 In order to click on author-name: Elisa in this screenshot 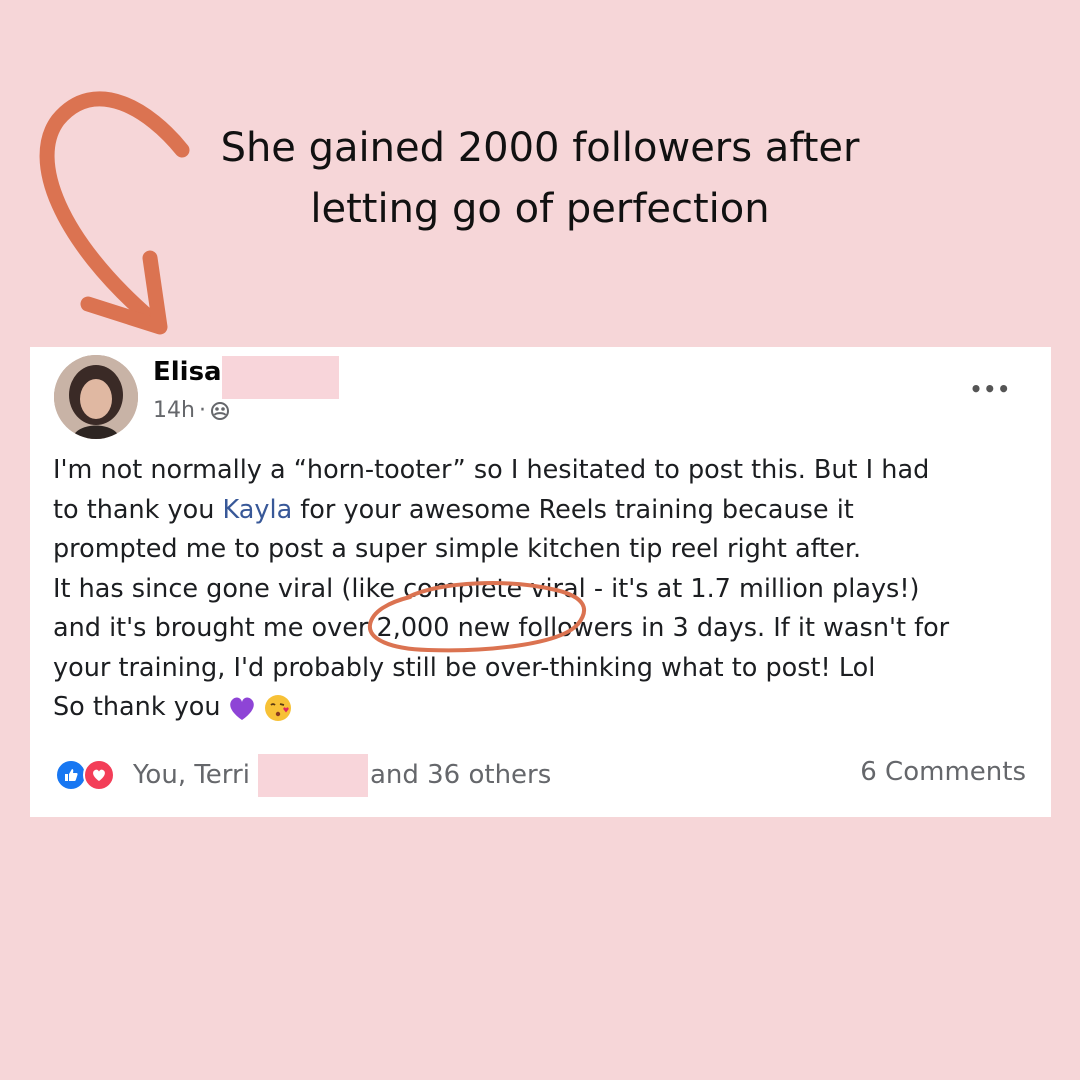, I will do `click(187, 372)`.